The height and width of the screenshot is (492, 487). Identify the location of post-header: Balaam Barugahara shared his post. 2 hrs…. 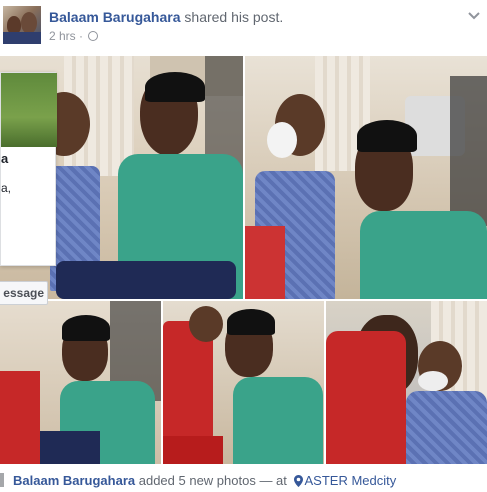
(243, 25).